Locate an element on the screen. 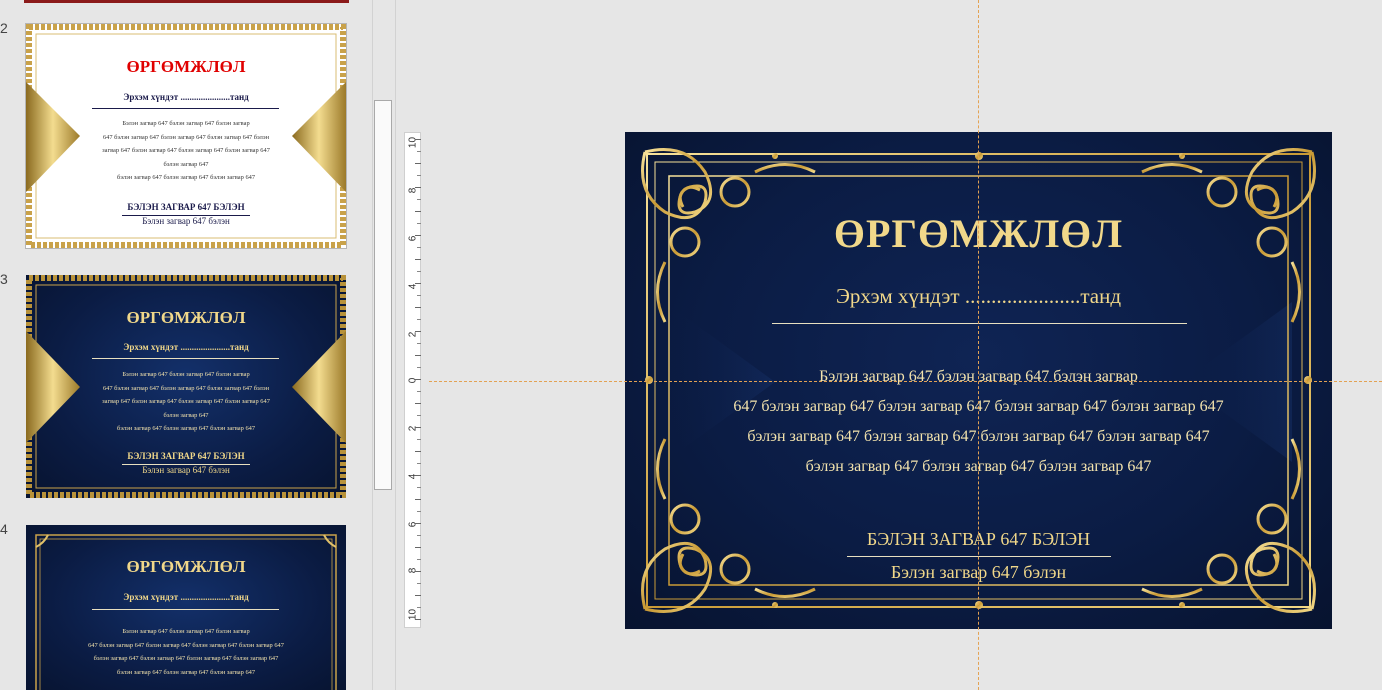  greeting-divider is located at coordinates (979, 323).